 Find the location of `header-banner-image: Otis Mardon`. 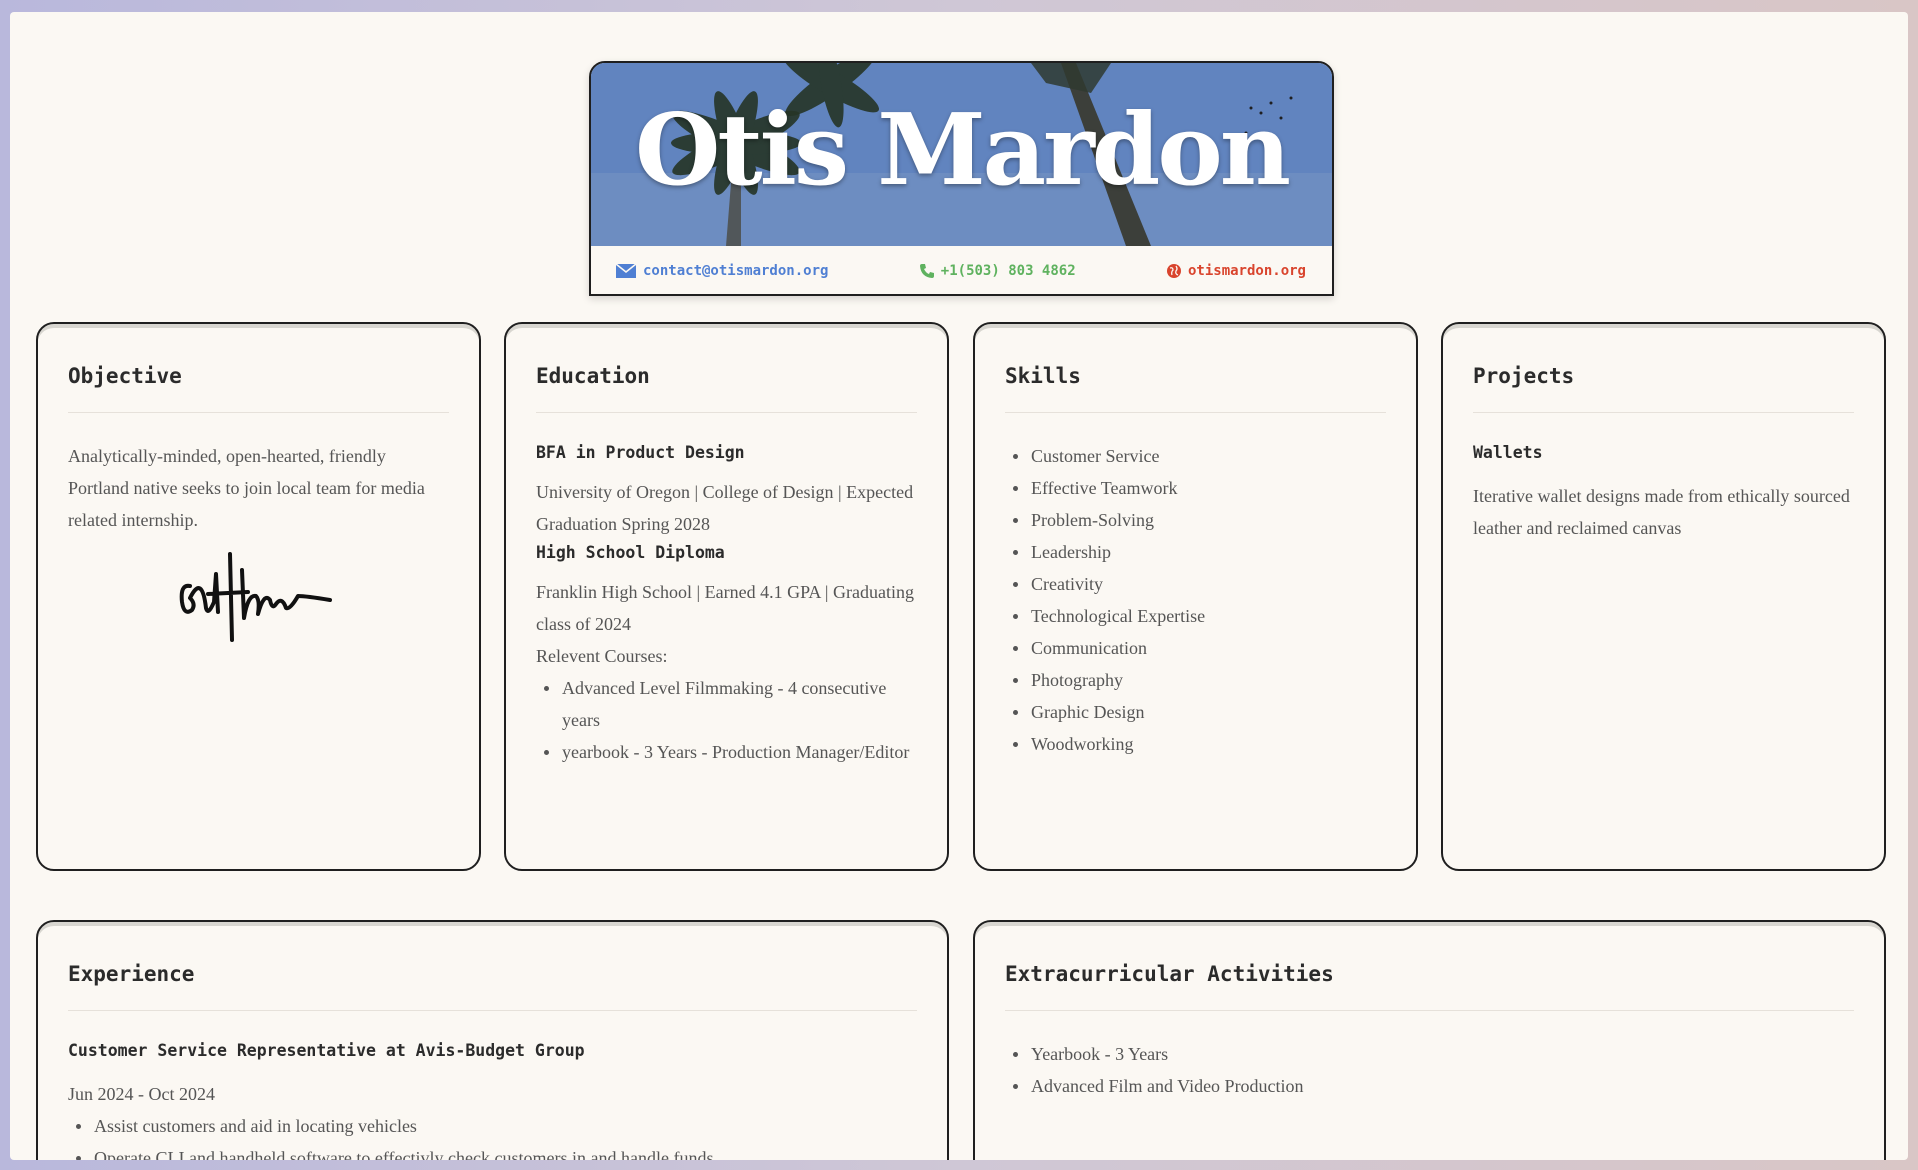

header-banner-image: Otis Mardon is located at coordinates (961, 154).